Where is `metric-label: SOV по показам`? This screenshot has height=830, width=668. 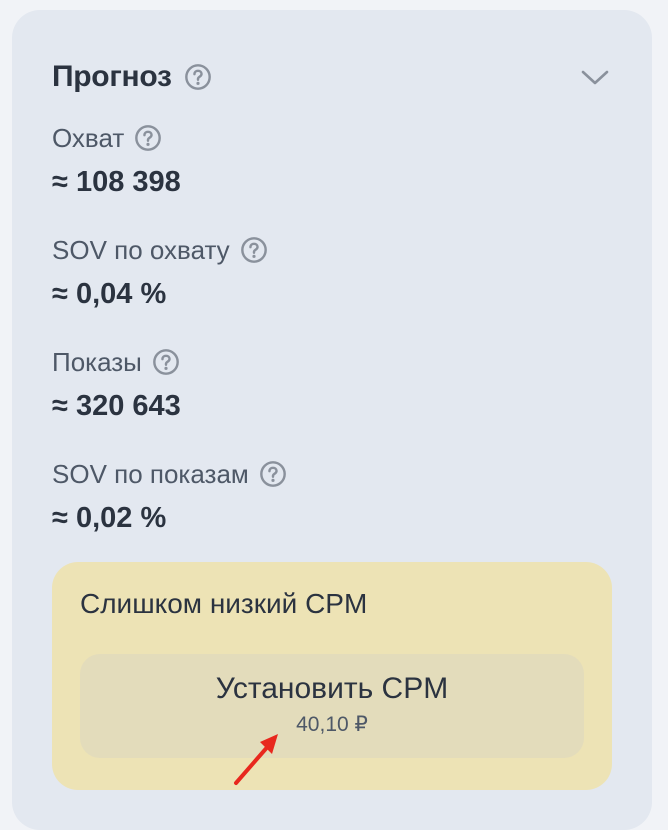 metric-label: SOV по показам is located at coordinates (150, 473).